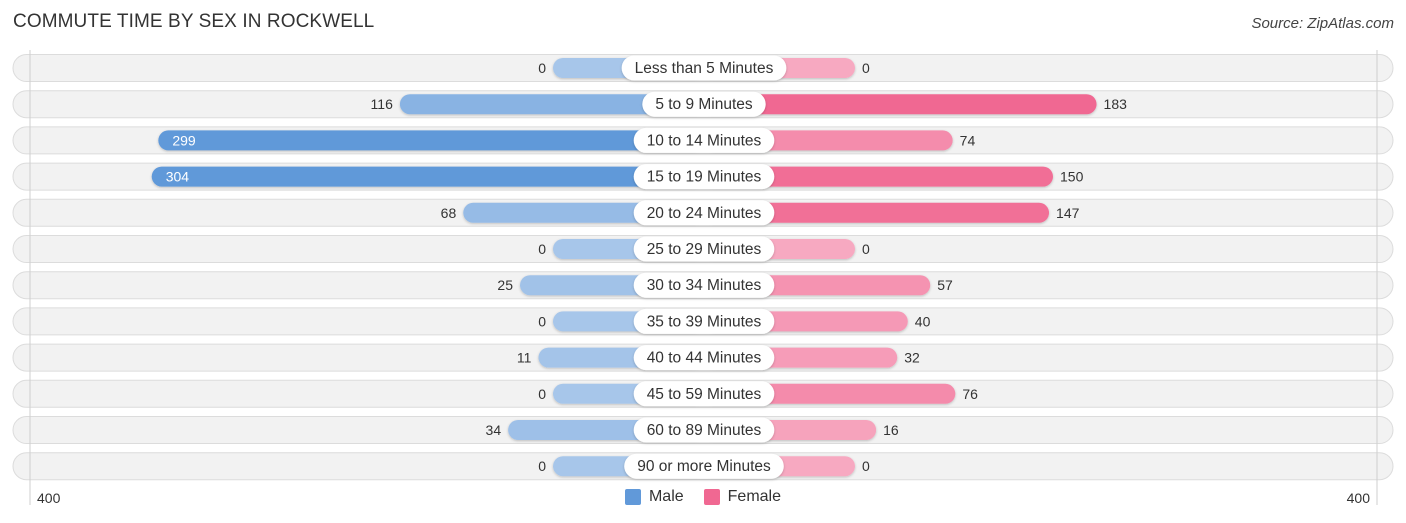  What do you see at coordinates (754, 496) in the screenshot?
I see `legend-label-female: Female` at bounding box center [754, 496].